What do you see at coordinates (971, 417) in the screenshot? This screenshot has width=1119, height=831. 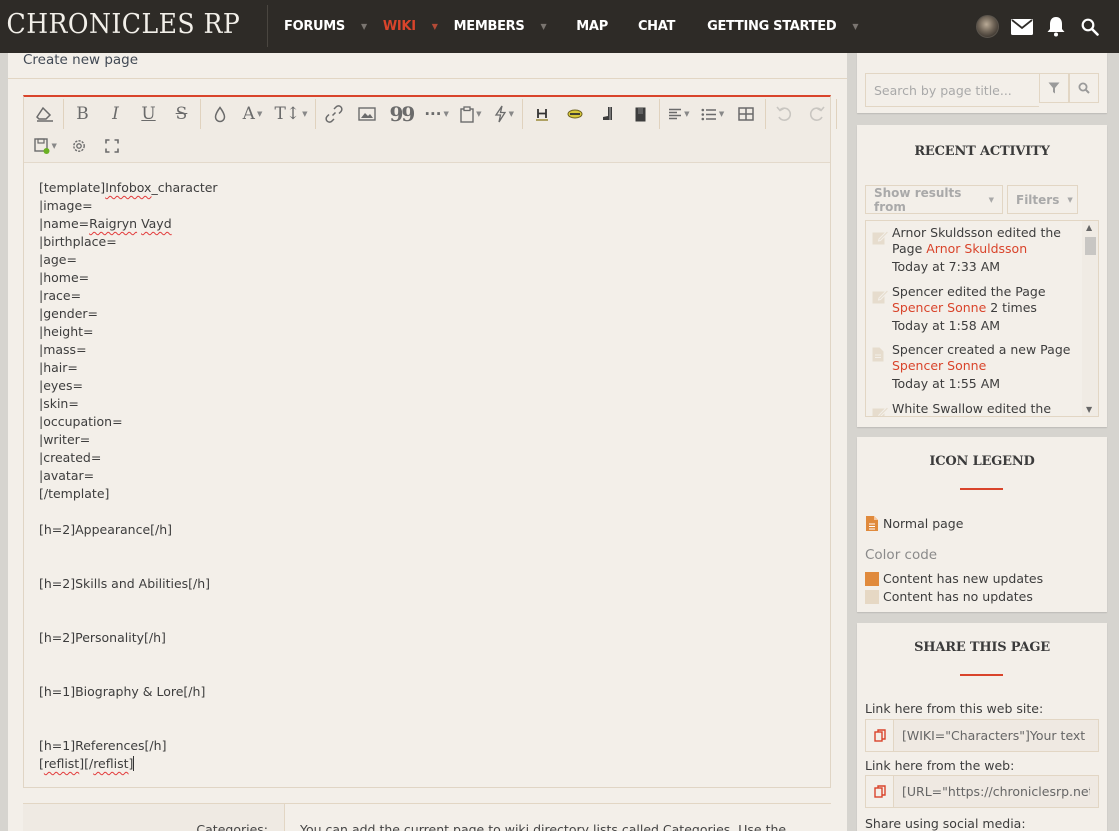 I see `activity-page-link: White Swallow` at bounding box center [971, 417].